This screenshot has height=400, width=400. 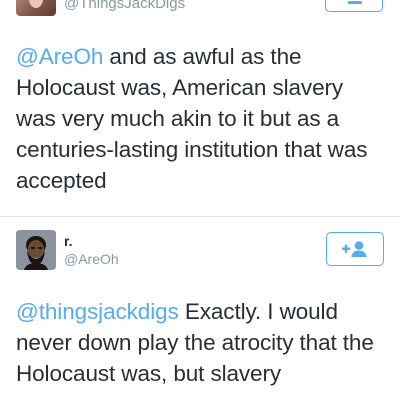 What do you see at coordinates (200, 216) in the screenshot?
I see `divider` at bounding box center [200, 216].